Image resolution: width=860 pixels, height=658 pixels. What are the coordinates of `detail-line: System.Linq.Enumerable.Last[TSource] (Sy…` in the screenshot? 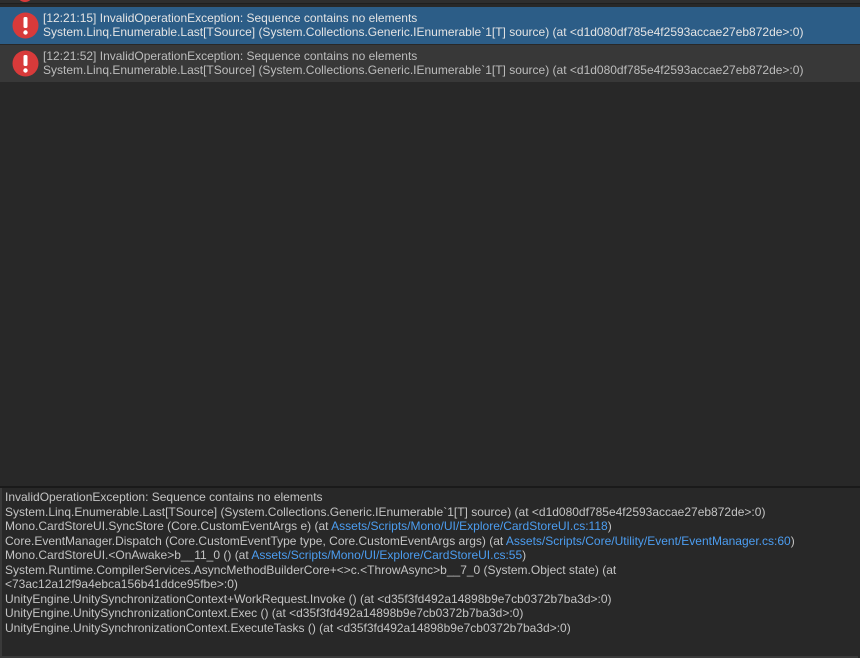 It's located at (385, 511).